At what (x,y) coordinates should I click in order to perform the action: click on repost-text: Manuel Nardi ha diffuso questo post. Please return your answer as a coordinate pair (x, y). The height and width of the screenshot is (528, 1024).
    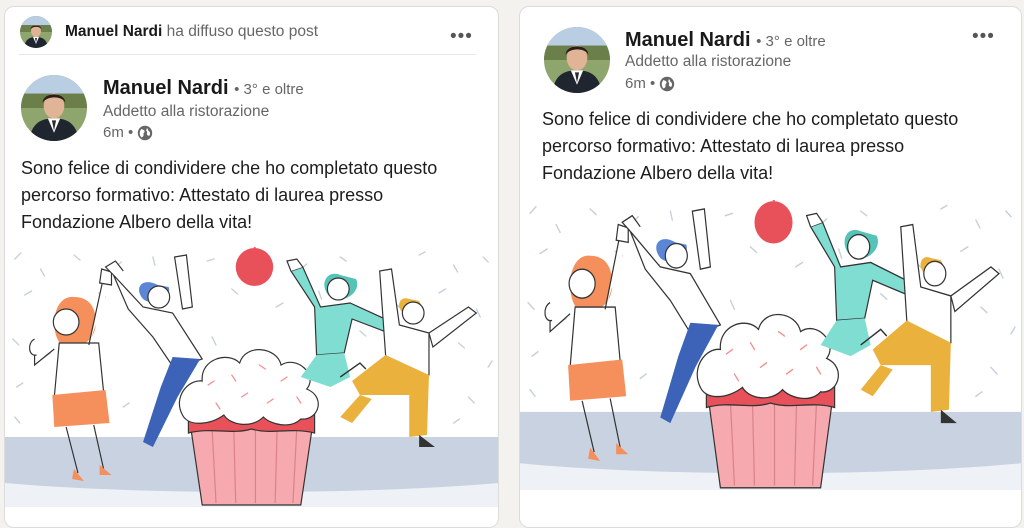
    Looking at the image, I should click on (191, 32).